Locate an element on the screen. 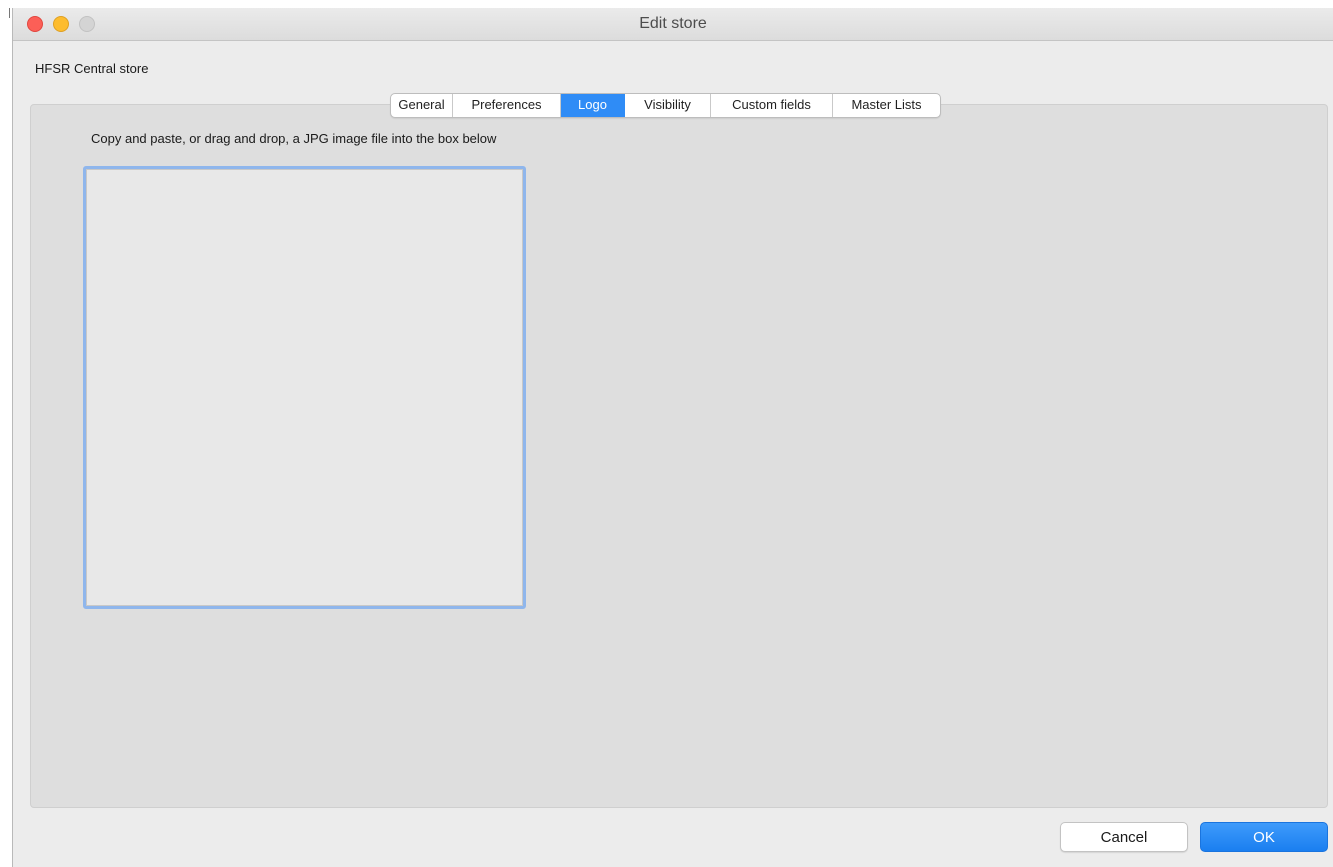  tab-visibility: Visibility is located at coordinates (668, 105).